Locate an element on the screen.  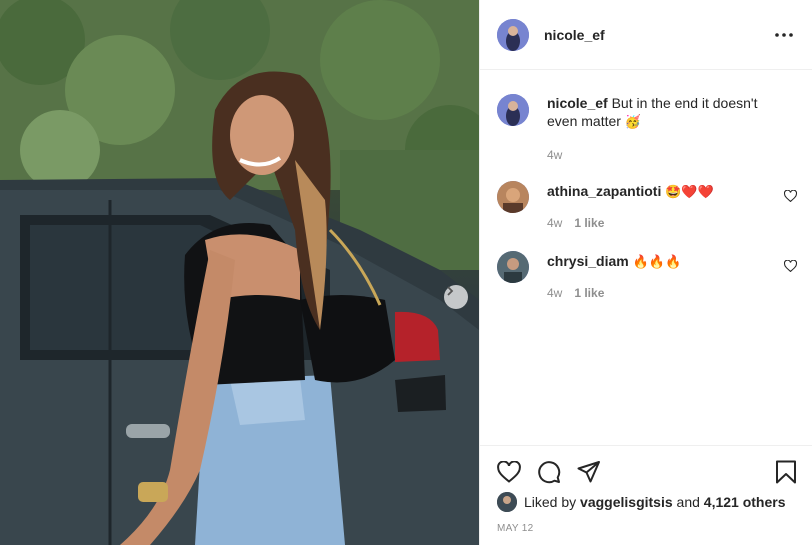
commenter-username: chrysi_diam is located at coordinates (588, 261).